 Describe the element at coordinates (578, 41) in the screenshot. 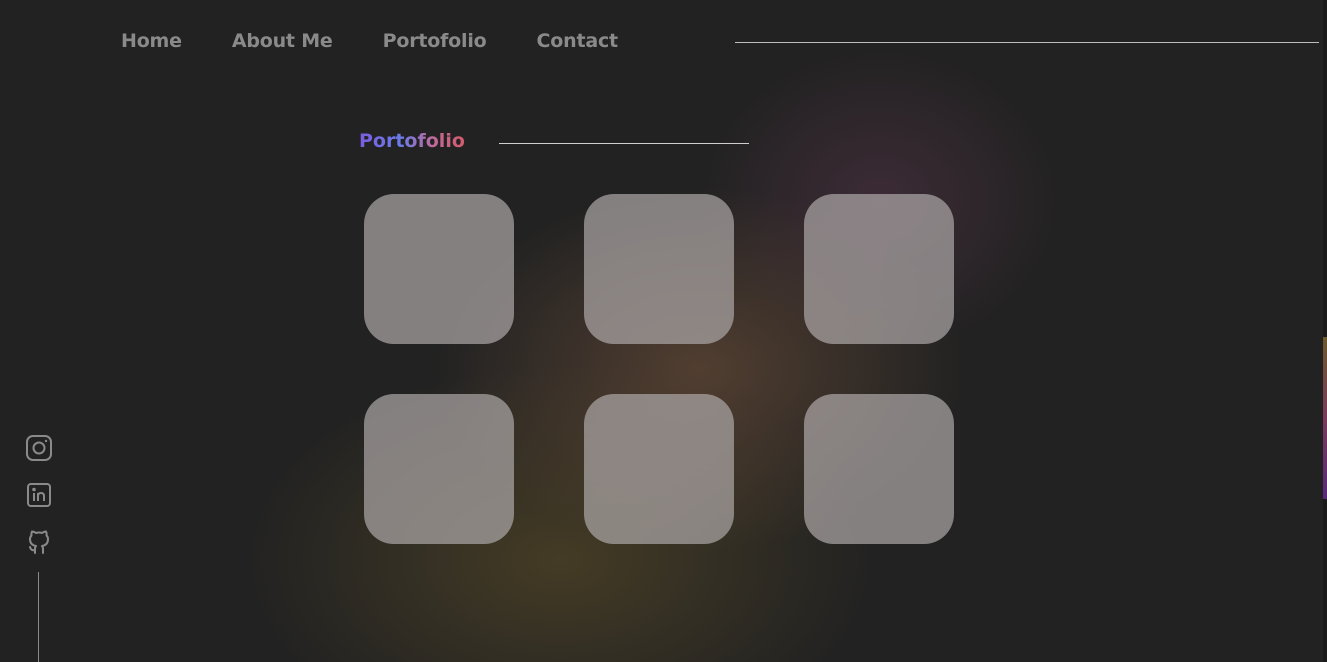

I see `nav-contact-link: Contact` at that location.